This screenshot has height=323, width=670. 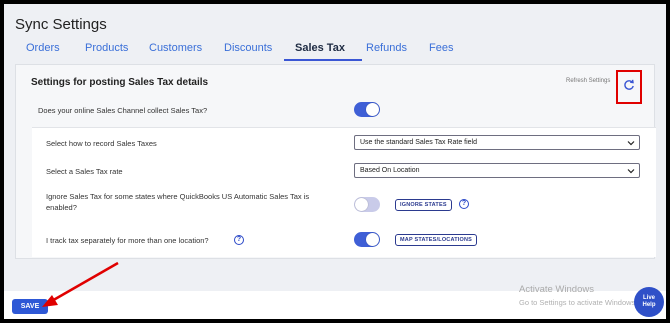 I want to click on tab-sales-tax: Sales Tax, so click(x=320, y=48).